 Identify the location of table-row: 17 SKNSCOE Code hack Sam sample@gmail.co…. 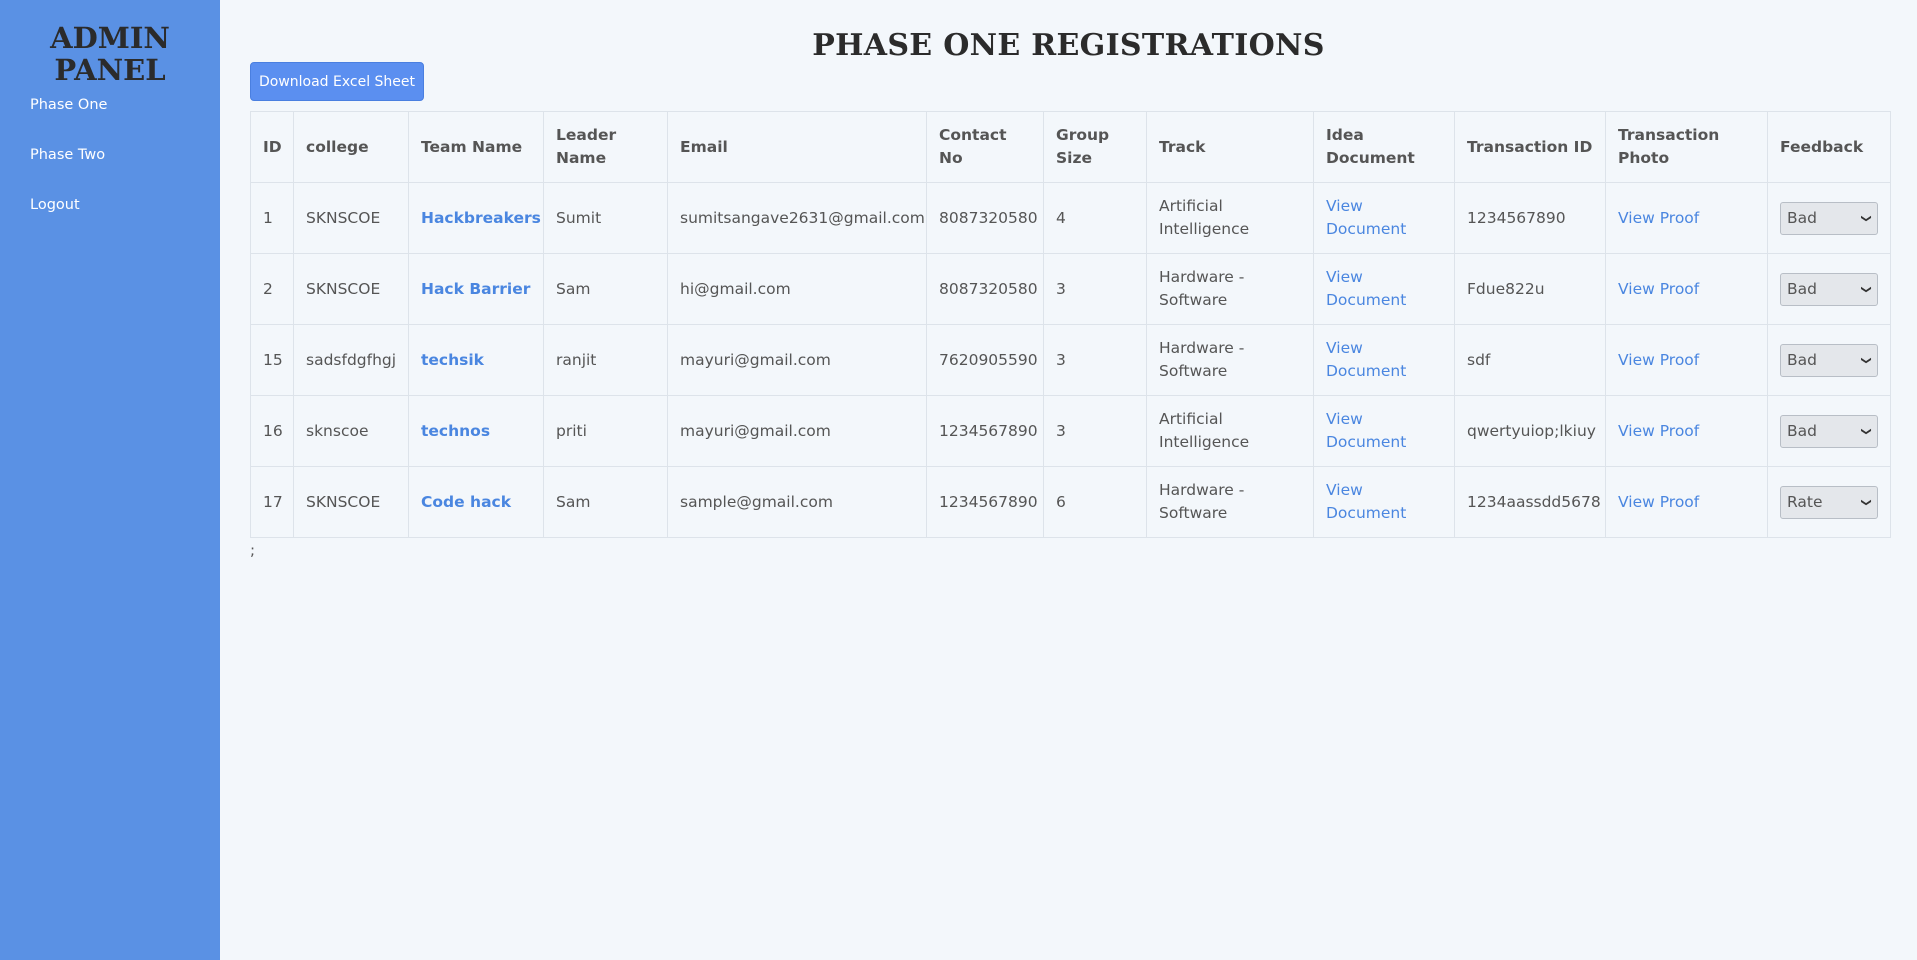
(1070, 502).